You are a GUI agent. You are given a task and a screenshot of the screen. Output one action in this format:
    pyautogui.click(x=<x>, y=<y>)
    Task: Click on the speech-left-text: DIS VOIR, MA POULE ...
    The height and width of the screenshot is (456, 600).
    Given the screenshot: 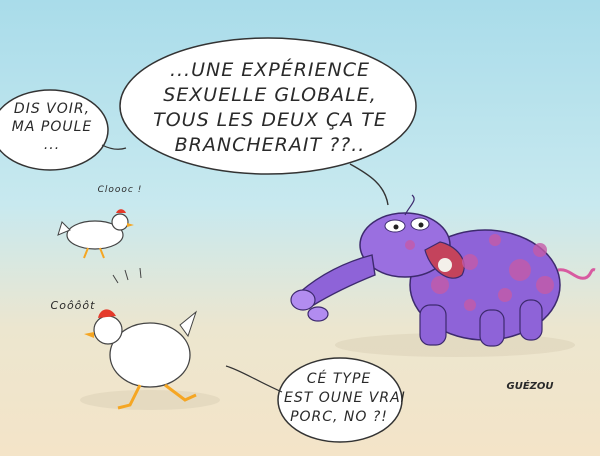 What is the action you would take?
    pyautogui.click(x=52, y=127)
    